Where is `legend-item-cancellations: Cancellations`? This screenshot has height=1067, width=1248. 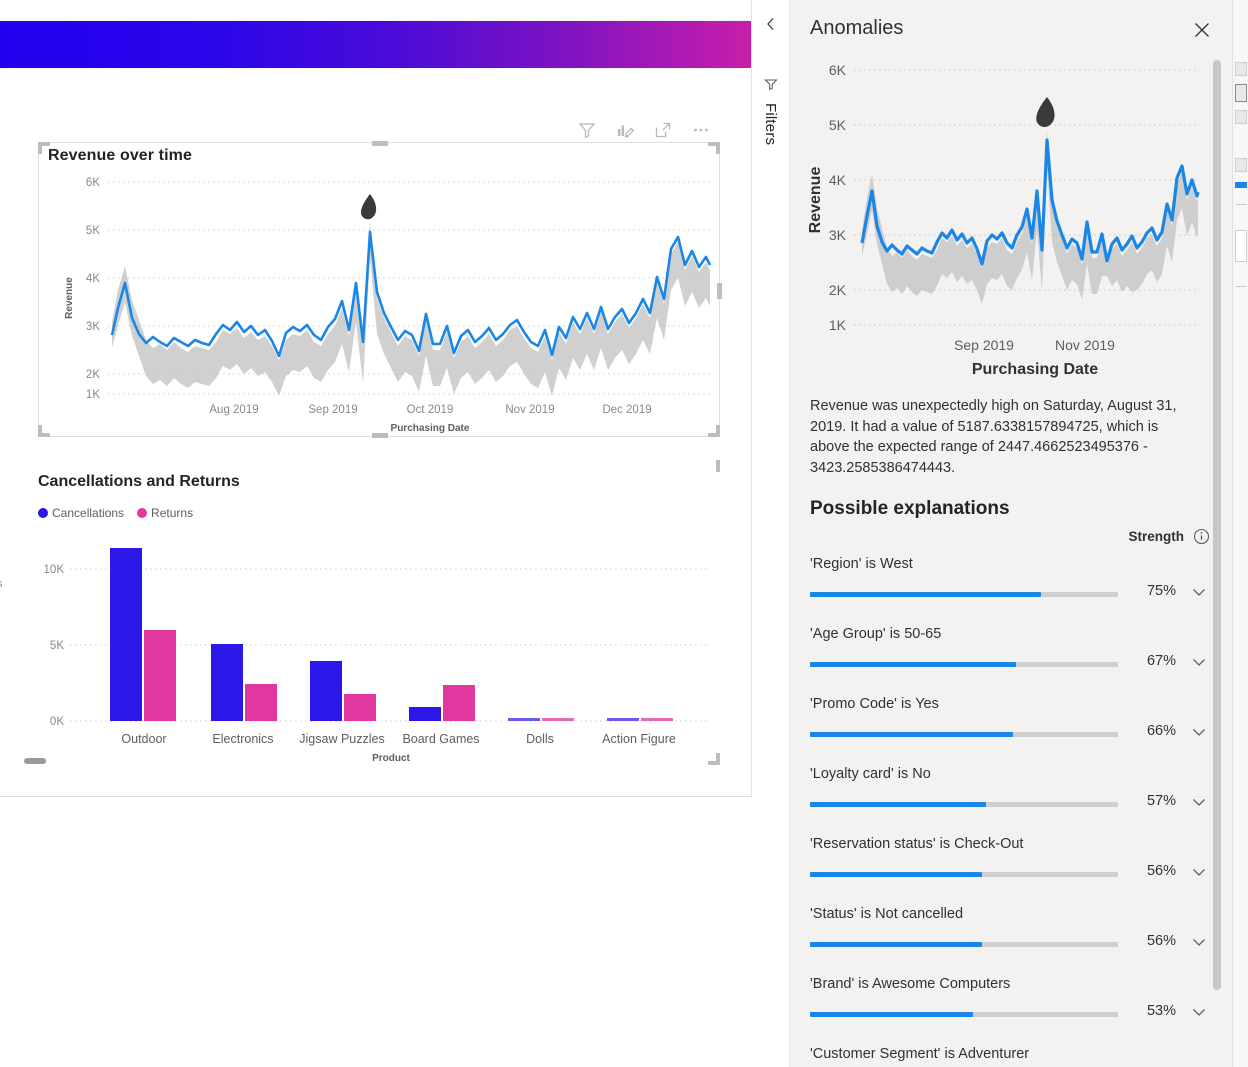 legend-item-cancellations: Cancellations is located at coordinates (81, 513).